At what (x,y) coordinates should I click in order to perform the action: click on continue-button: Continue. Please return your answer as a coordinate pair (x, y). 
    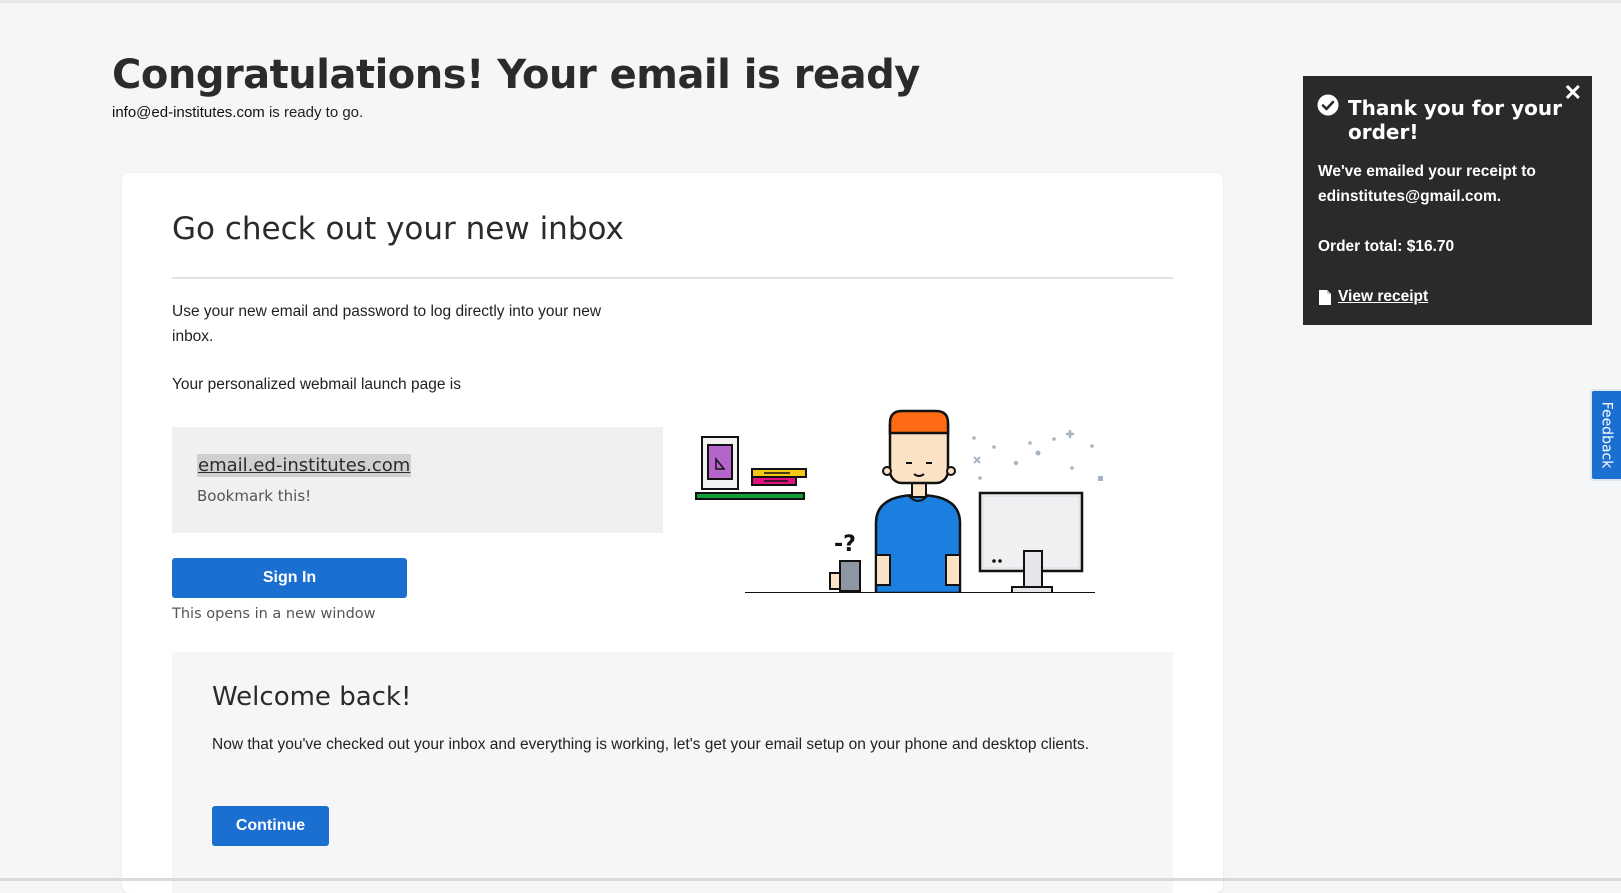
    Looking at the image, I should click on (270, 826).